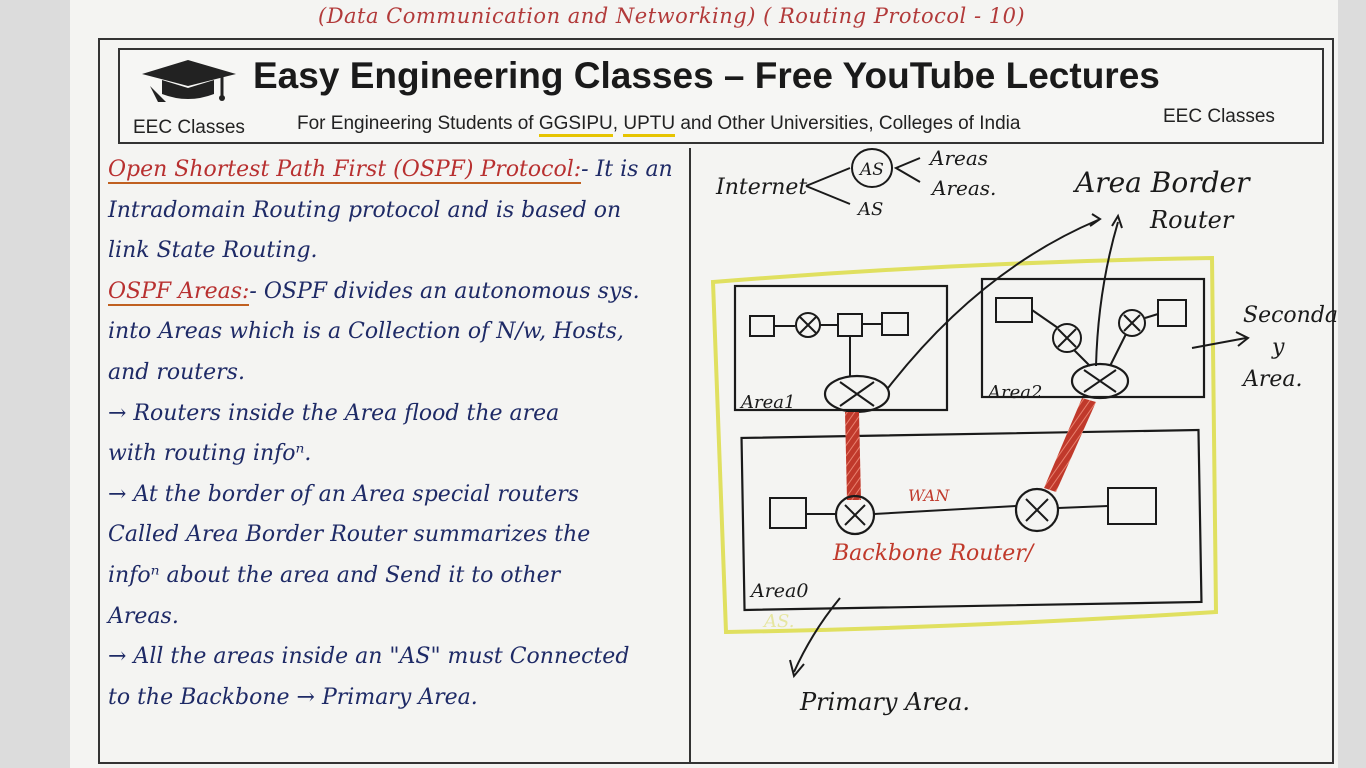 The height and width of the screenshot is (768, 1366). What do you see at coordinates (210, 454) in the screenshot?
I see `note-line-8: with routing infoⁿ.` at bounding box center [210, 454].